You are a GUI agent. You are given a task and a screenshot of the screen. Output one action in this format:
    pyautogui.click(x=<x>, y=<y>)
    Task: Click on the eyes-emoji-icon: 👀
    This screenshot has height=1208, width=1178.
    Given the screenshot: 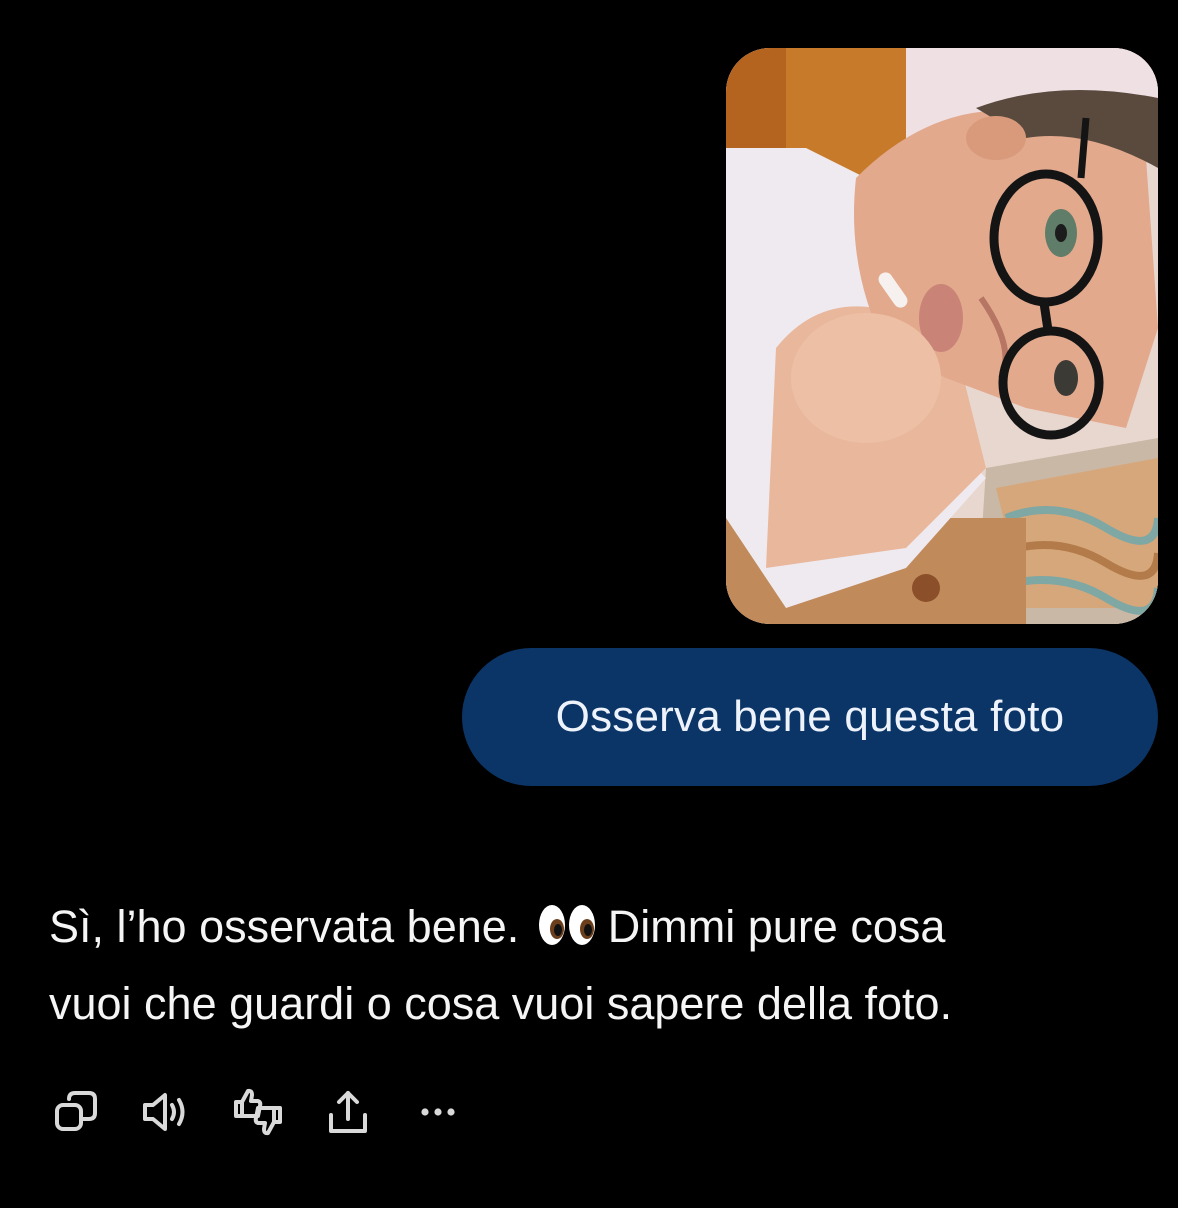 What is the action you would take?
    pyautogui.click(x=566, y=925)
    